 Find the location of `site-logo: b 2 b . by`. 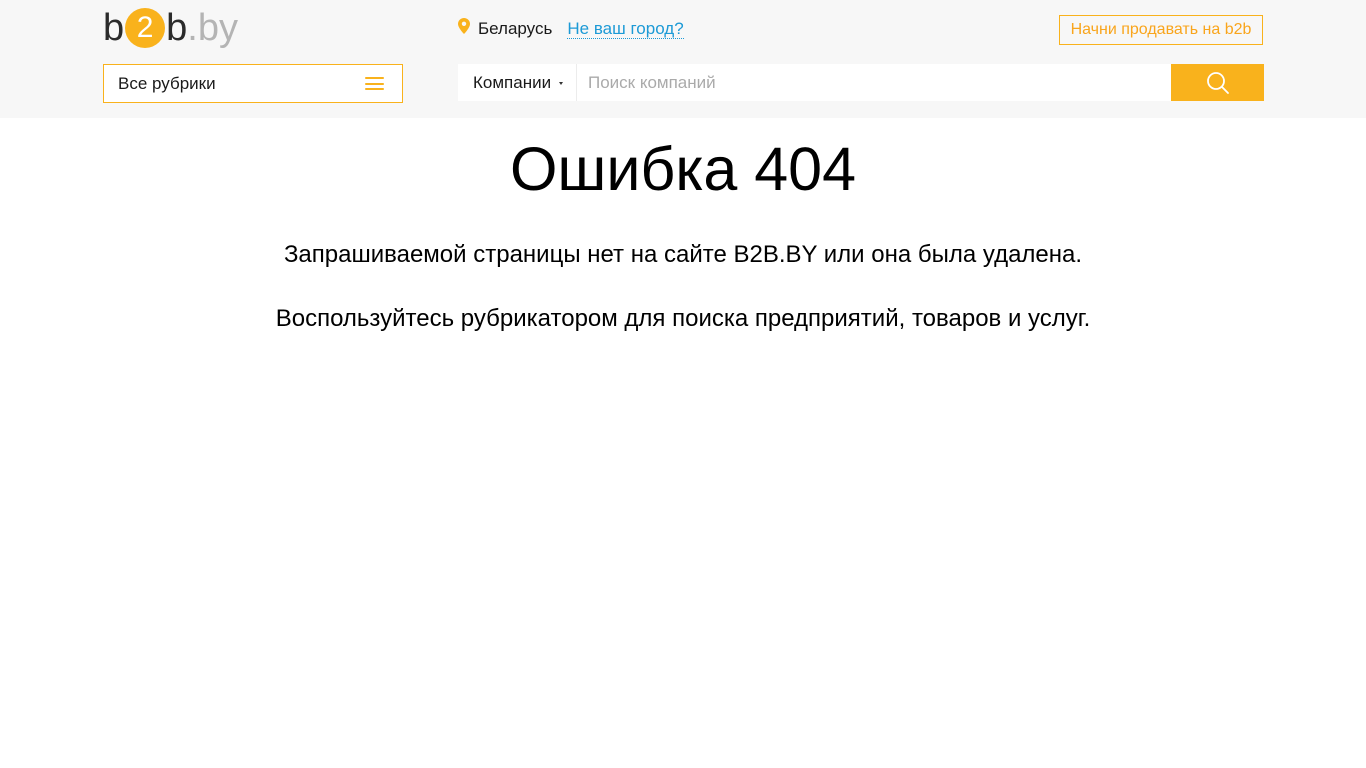

site-logo: b 2 b . by is located at coordinates (170, 28).